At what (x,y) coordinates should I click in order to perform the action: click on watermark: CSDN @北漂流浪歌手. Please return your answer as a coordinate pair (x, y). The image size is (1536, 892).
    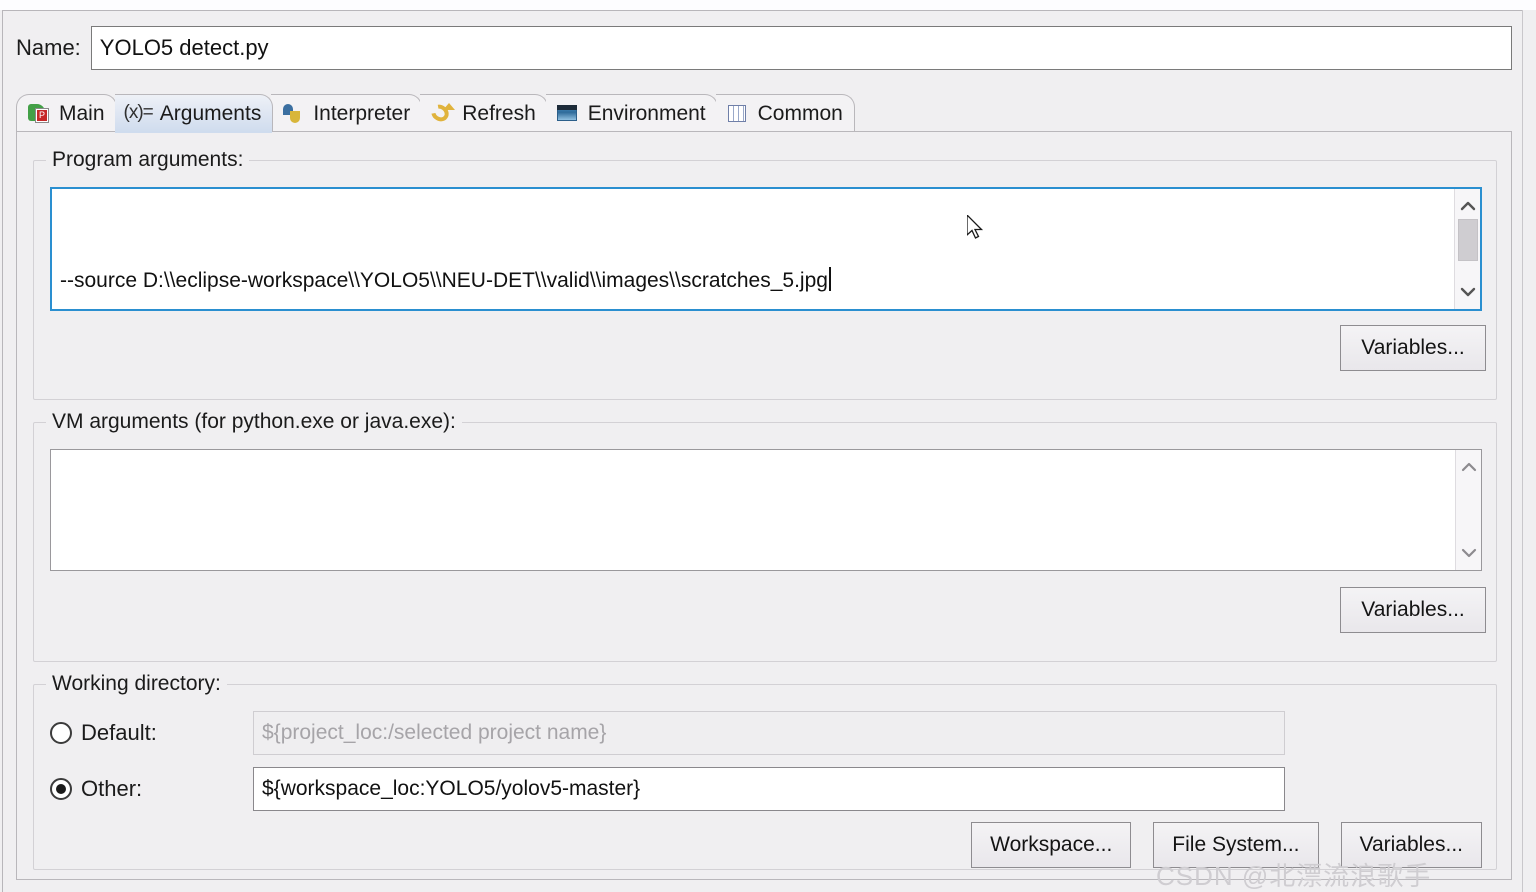
    Looking at the image, I should click on (1294, 876).